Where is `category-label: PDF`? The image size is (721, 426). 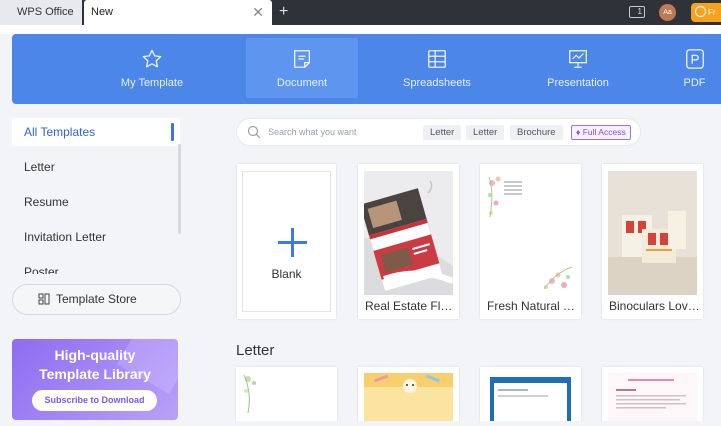
category-label: PDF is located at coordinates (694, 83).